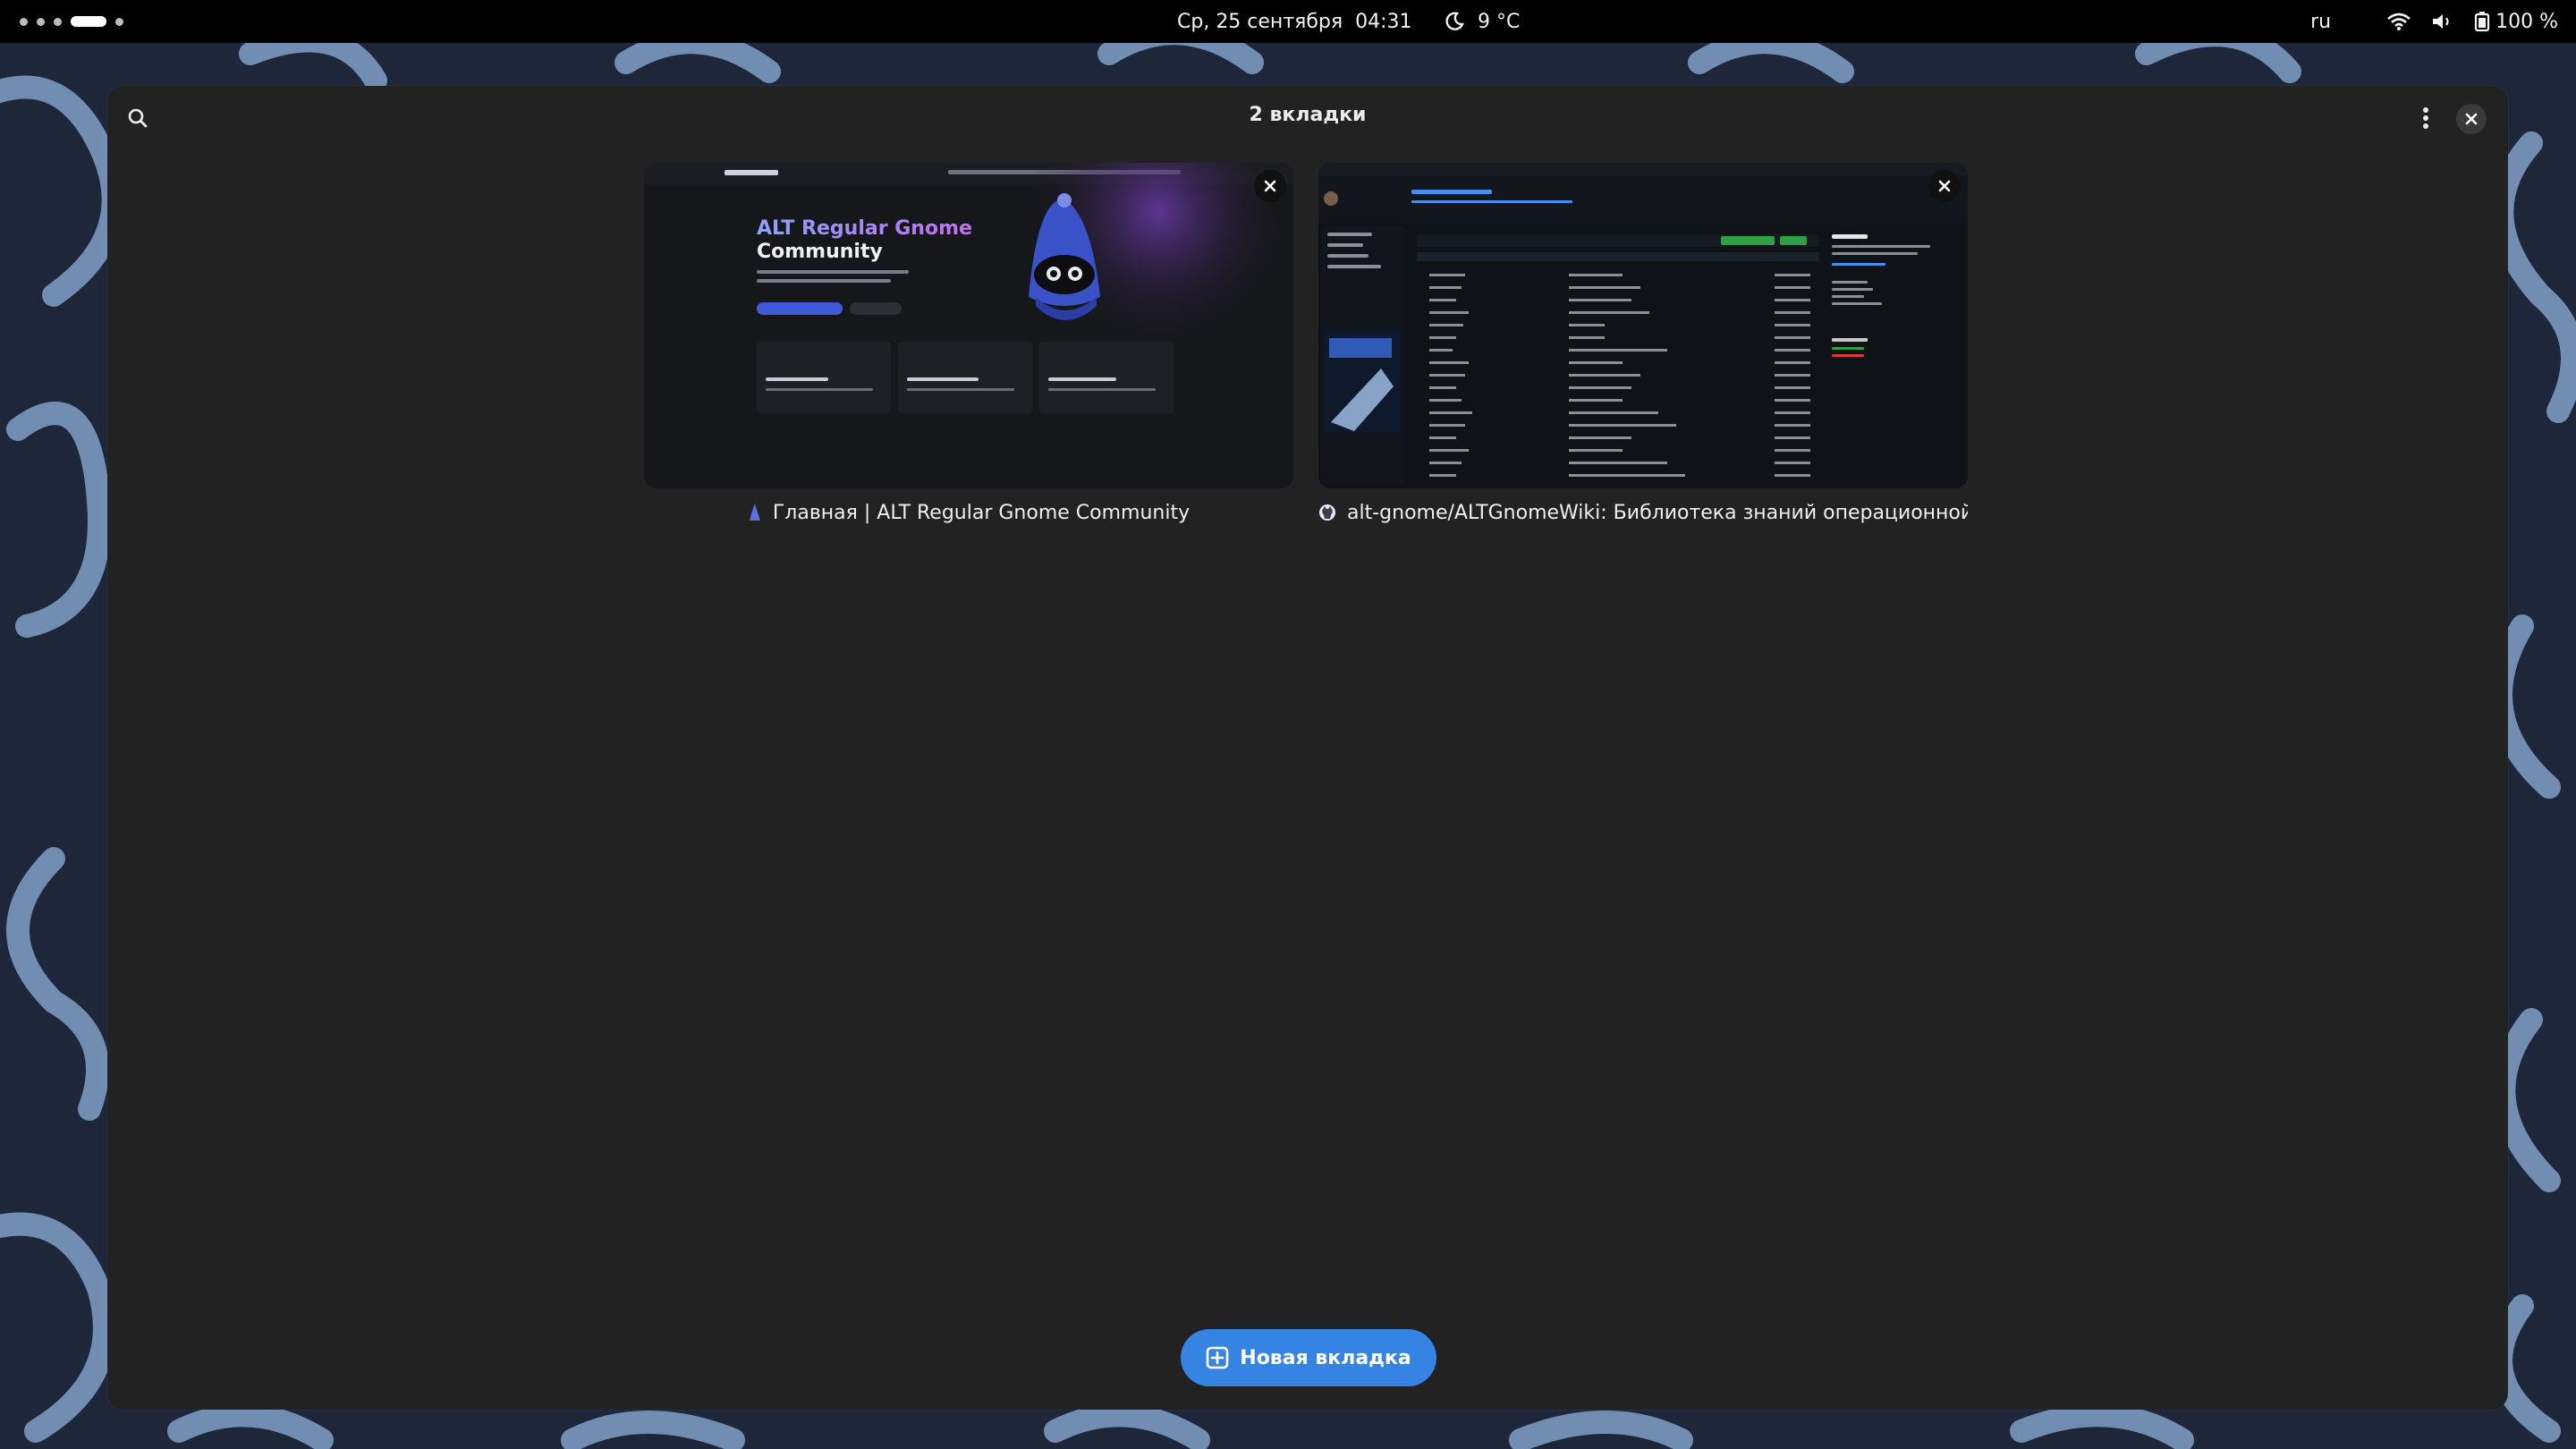 The width and height of the screenshot is (2576, 1449). What do you see at coordinates (1499, 21) in the screenshot?
I see `weather-temp: 9 °C` at bounding box center [1499, 21].